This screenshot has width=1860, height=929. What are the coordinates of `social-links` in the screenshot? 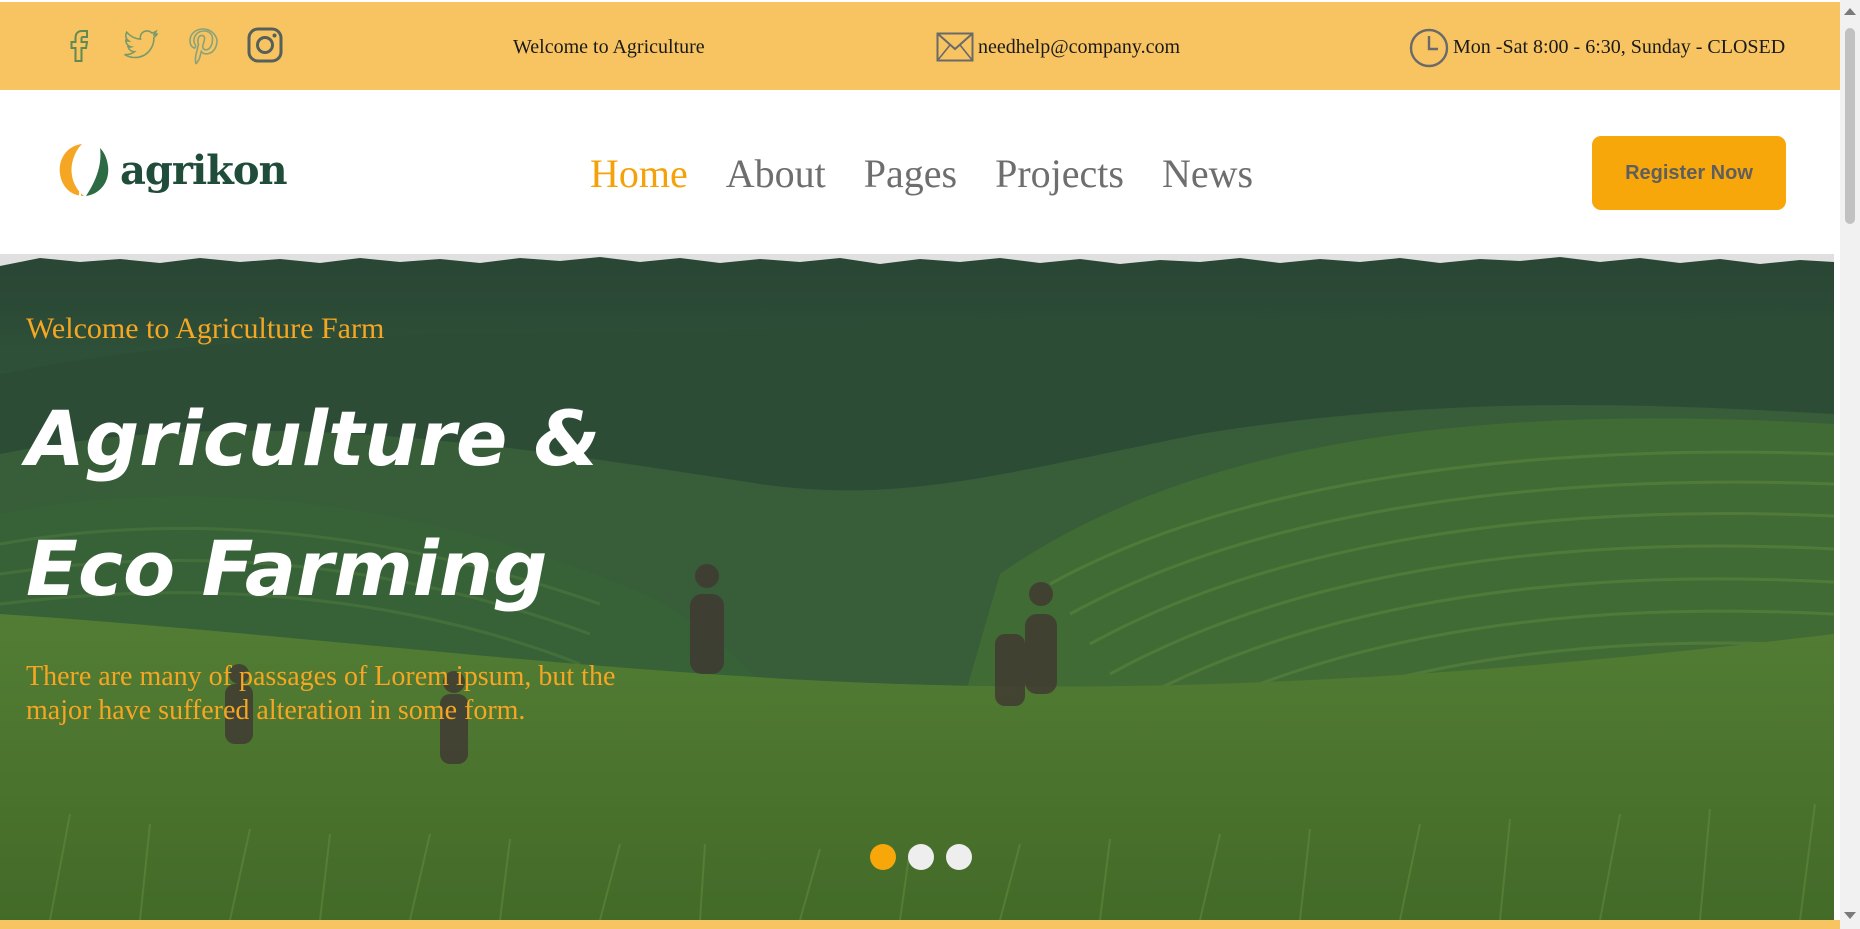 It's located at (172, 45).